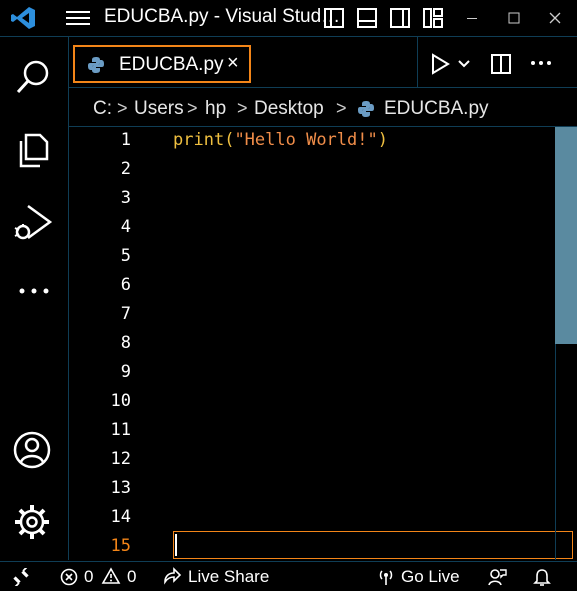 This screenshot has height=591, width=577. I want to click on toggle-primary-sidebar-icon, so click(334, 18).